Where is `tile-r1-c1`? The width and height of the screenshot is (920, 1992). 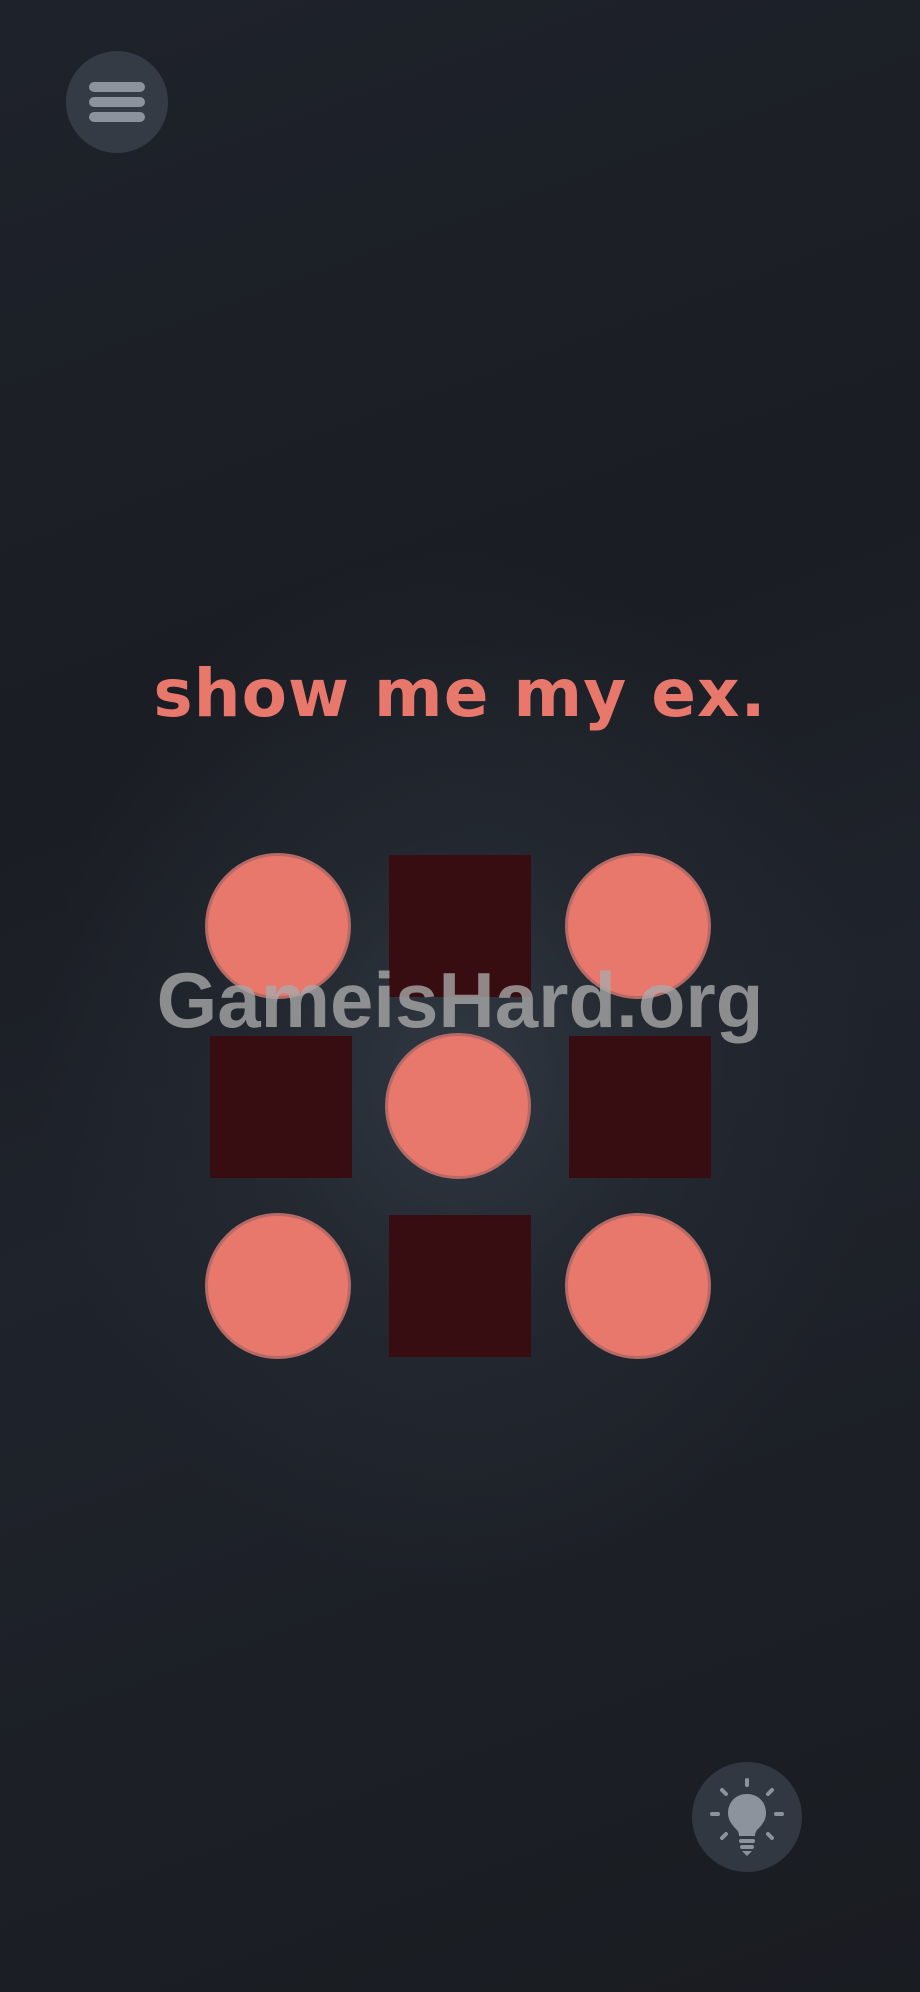 tile-r1-c1 is located at coordinates (278, 926).